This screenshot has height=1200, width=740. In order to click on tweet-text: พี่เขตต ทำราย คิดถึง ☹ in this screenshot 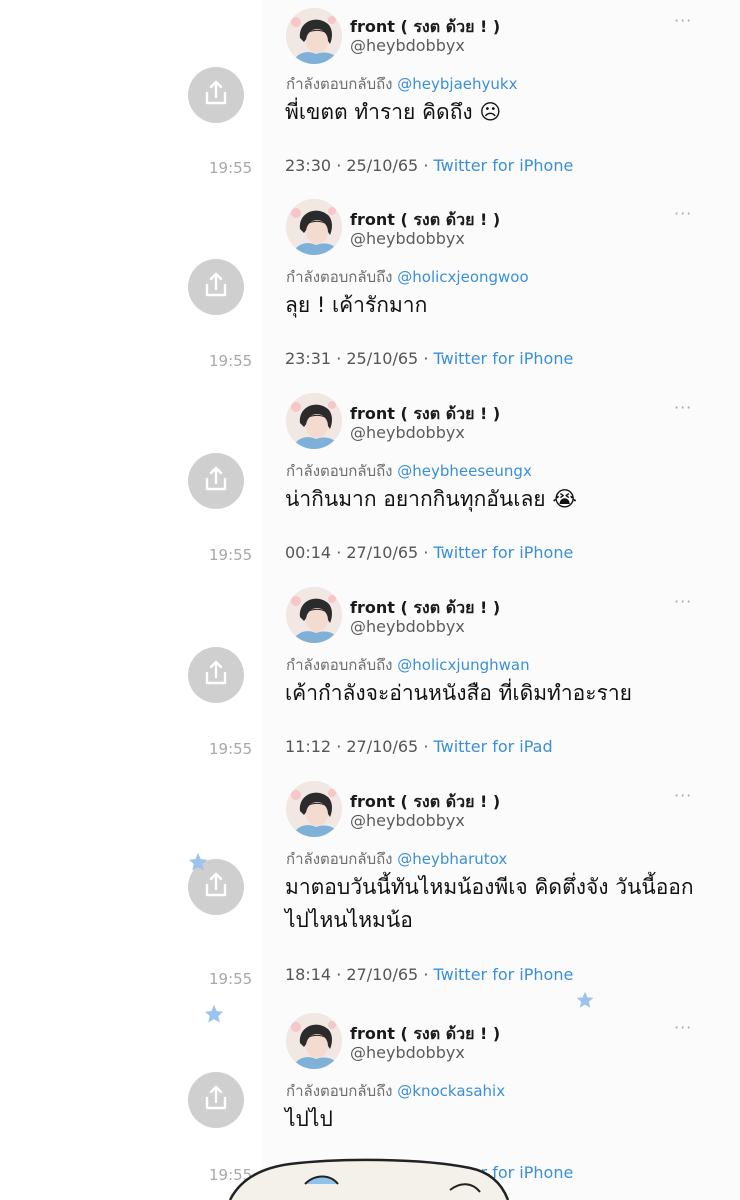, I will do `click(495, 112)`.